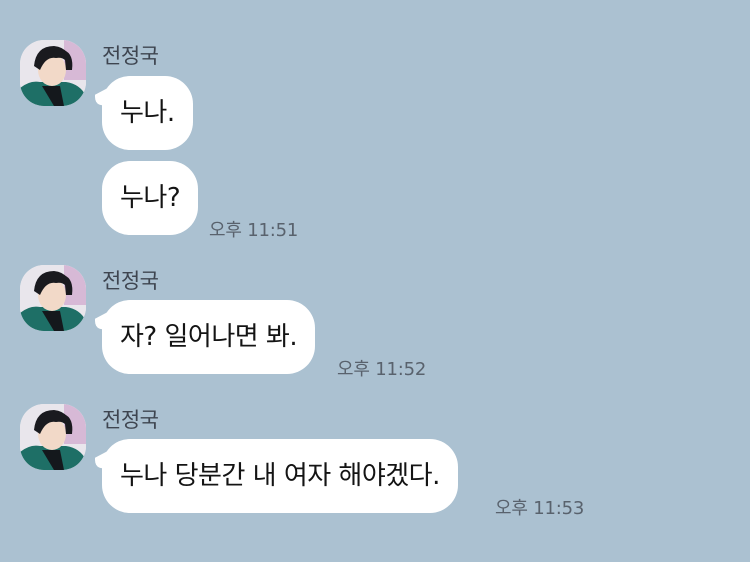 The width and height of the screenshot is (750, 562). I want to click on message-bubble: 누나?, so click(150, 198).